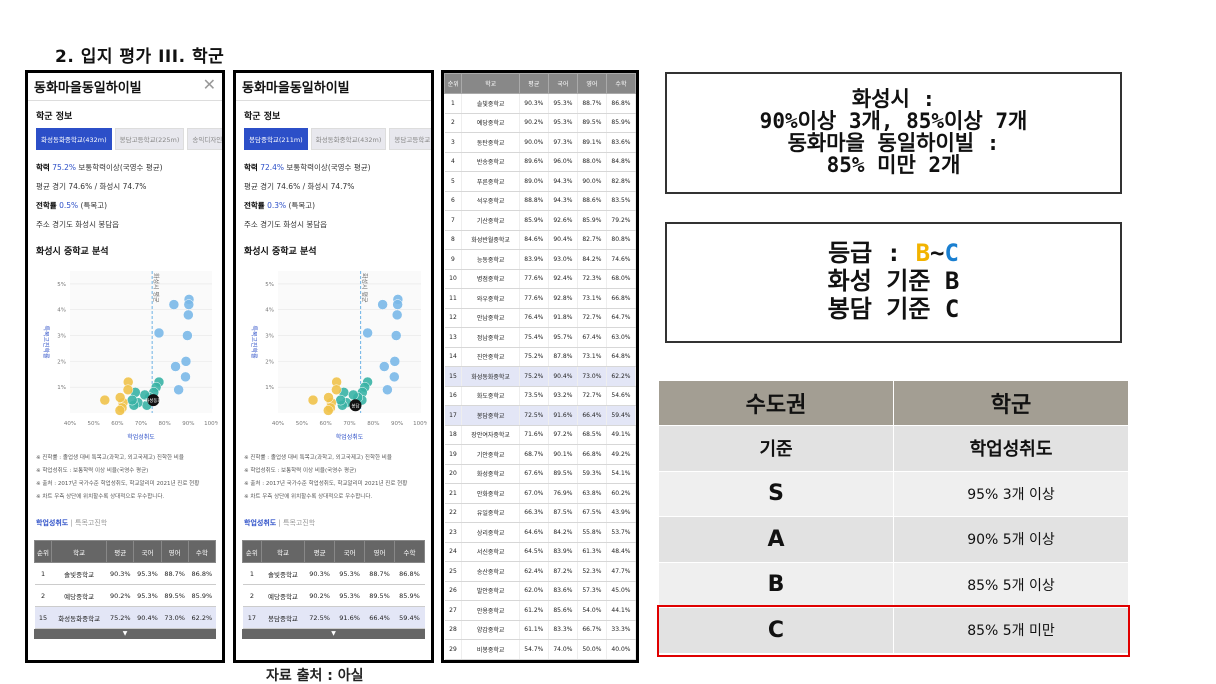  Describe the element at coordinates (540, 571) in the screenshot. I see `table-row: 25 송산중학교 62.4% 87.2% 52.3% 47.7%` at that location.